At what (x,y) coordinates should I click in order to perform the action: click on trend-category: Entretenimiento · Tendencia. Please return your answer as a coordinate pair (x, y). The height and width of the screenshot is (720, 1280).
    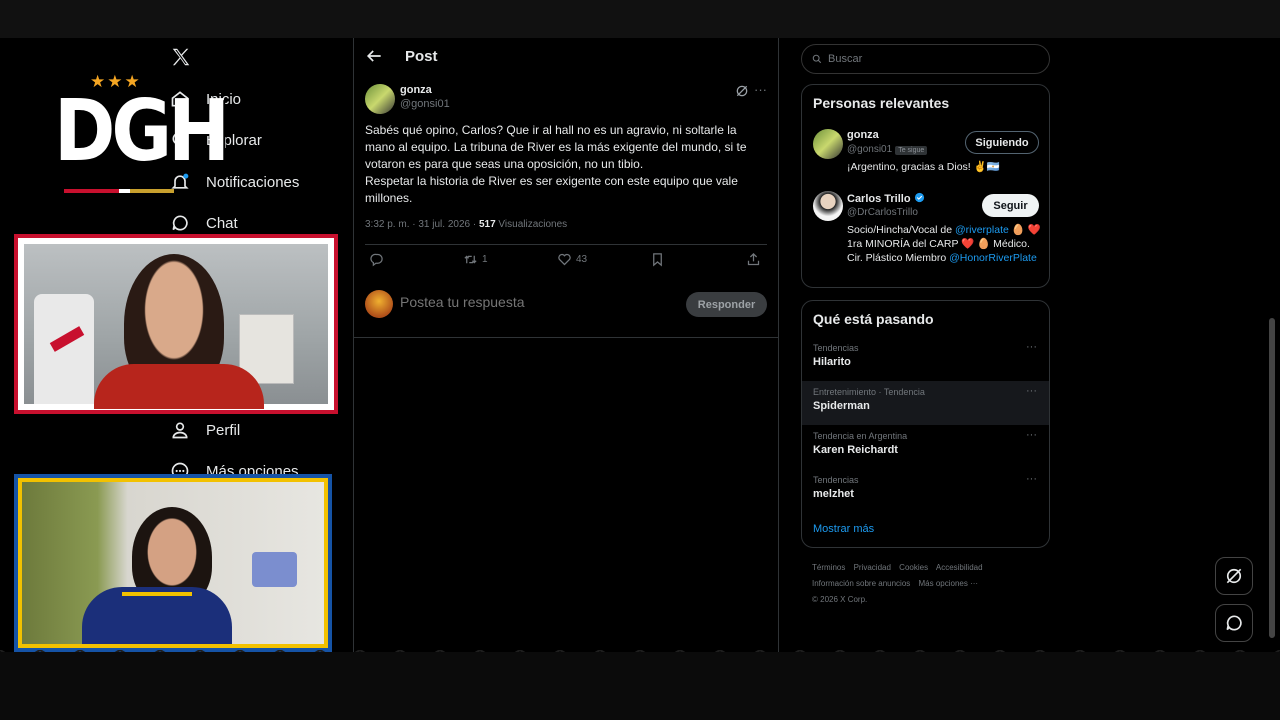
    Looking at the image, I should click on (869, 392).